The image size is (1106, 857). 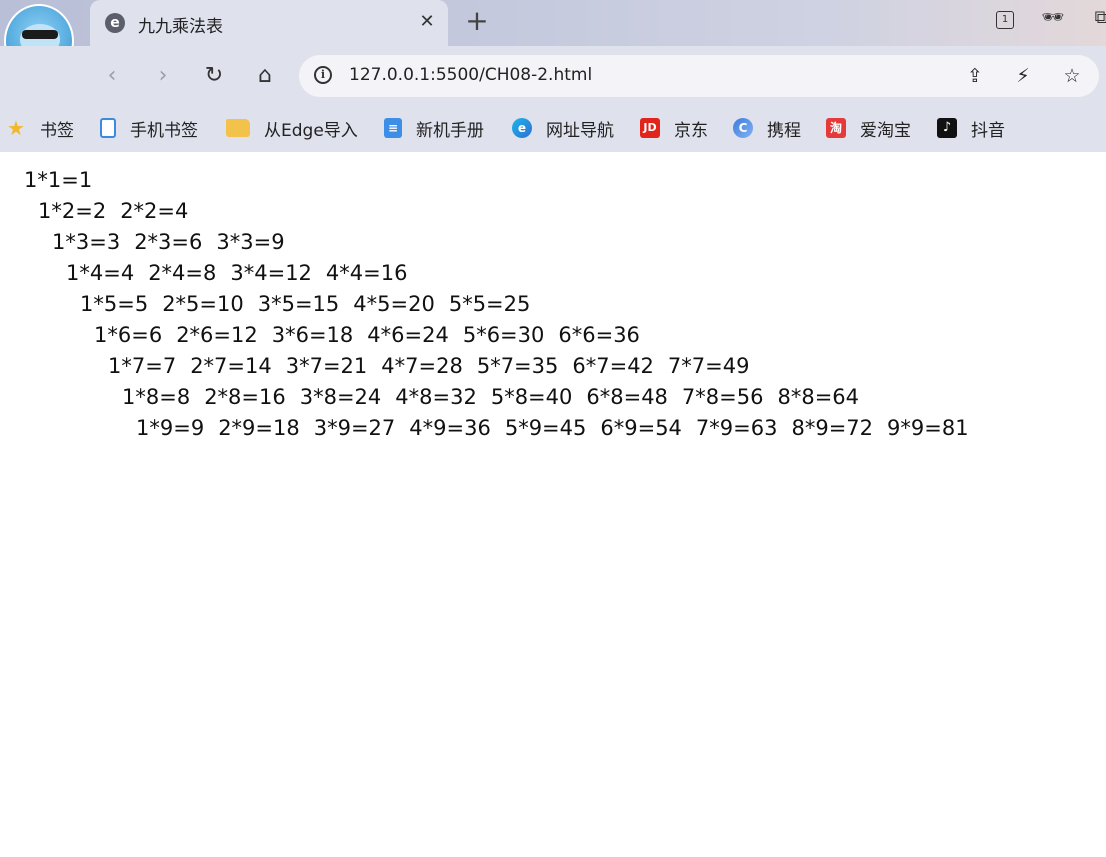 What do you see at coordinates (323, 75) in the screenshot?
I see `site-info-icon: i` at bounding box center [323, 75].